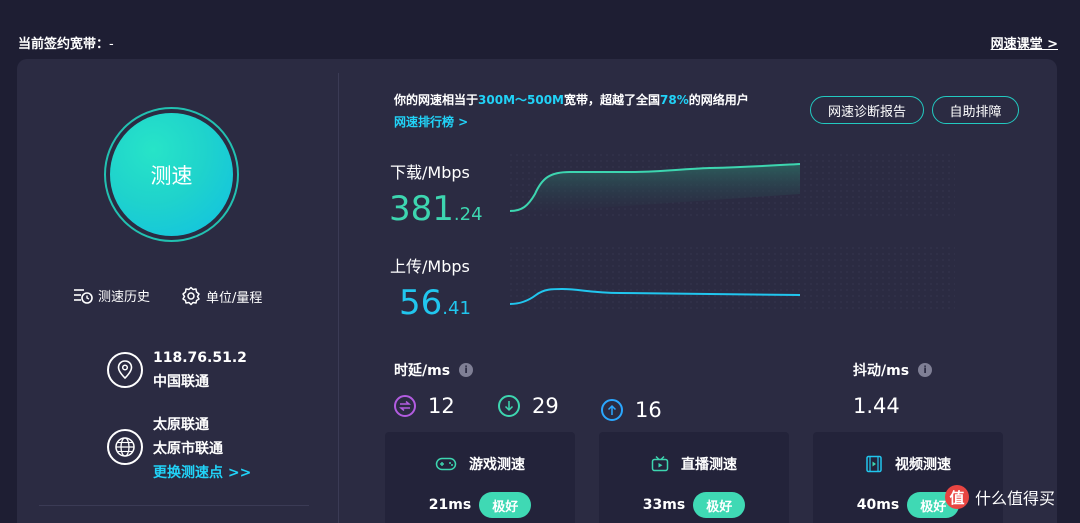 The image size is (1080, 523). I want to click on upload-int: 56, so click(421, 303).